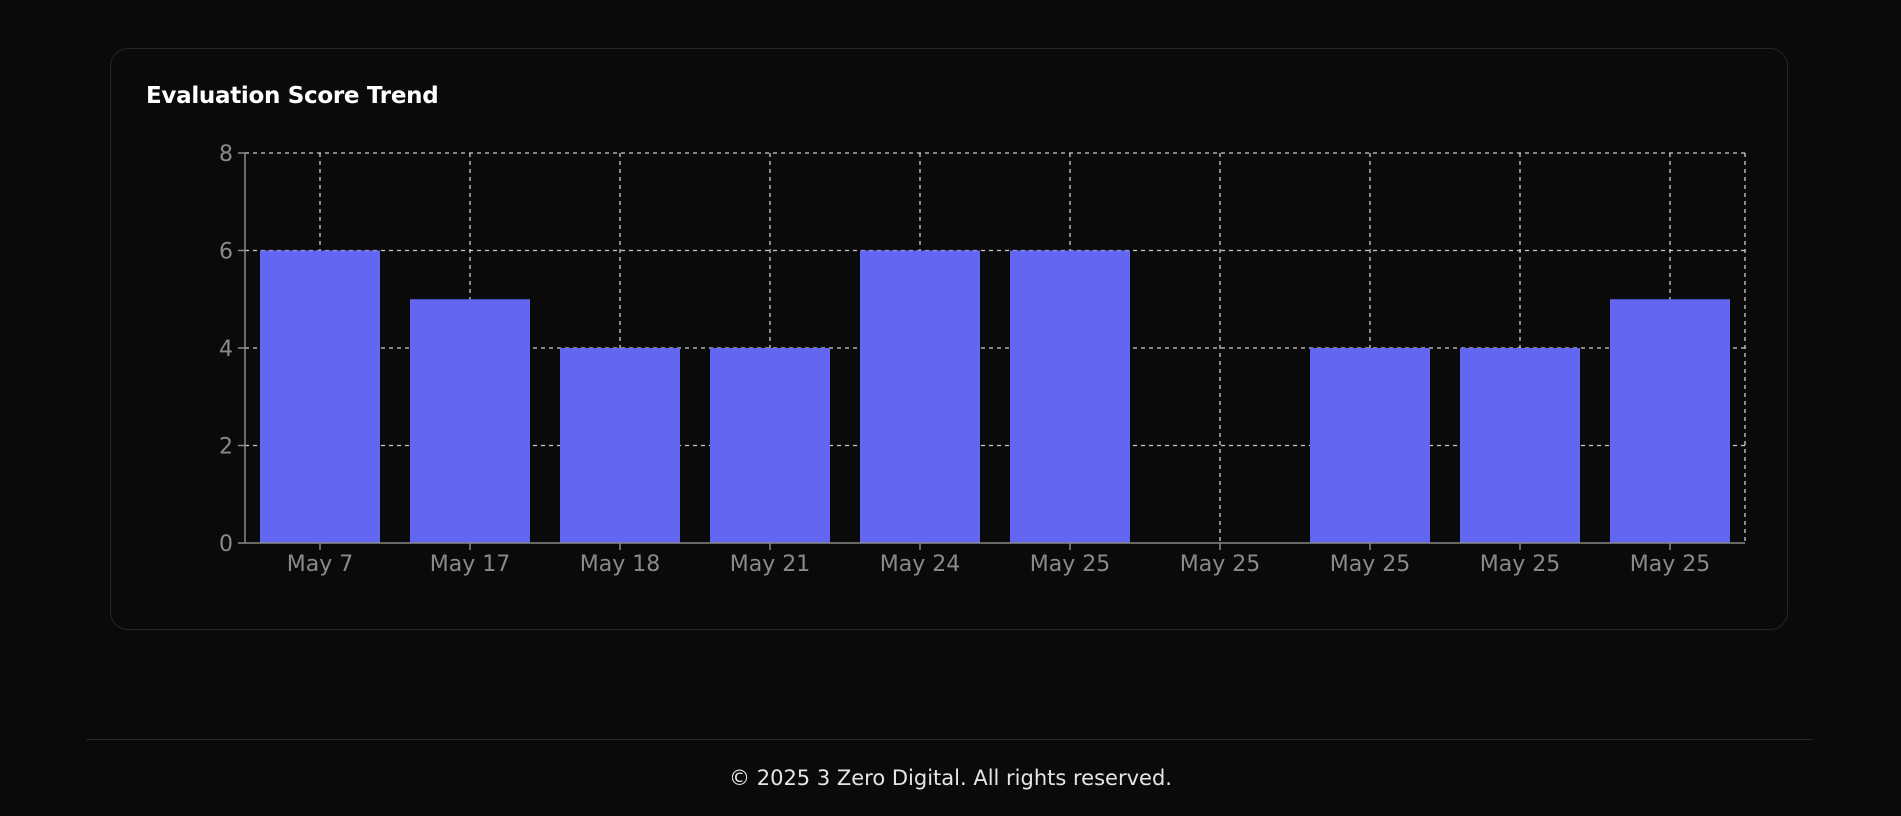 Image resolution: width=1901 pixels, height=816 pixels. Describe the element at coordinates (920, 564) in the screenshot. I see `x-tick-label: May 24` at that location.